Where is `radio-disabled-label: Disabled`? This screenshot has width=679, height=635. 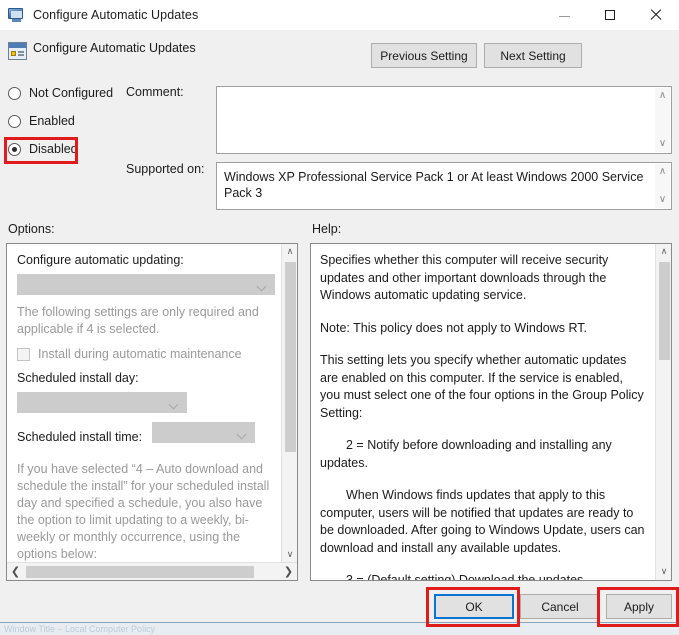 radio-disabled-label: Disabled is located at coordinates (53, 149).